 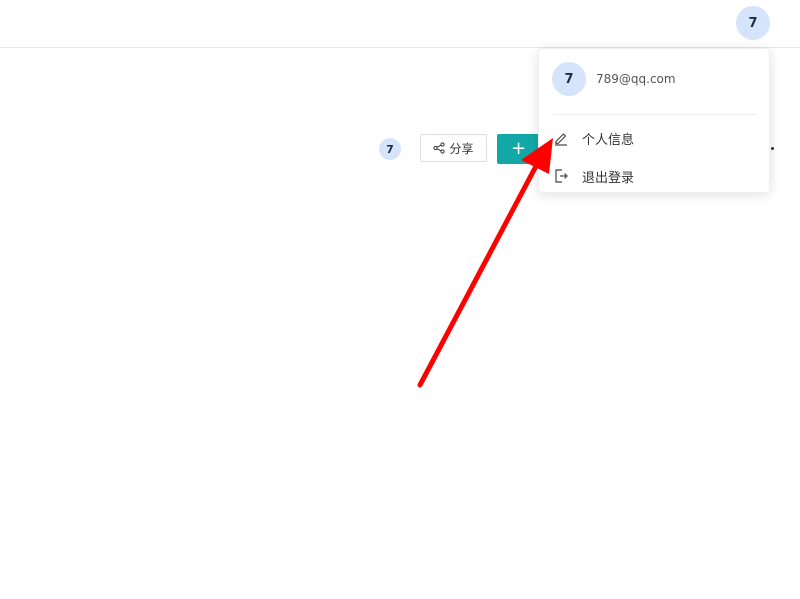 What do you see at coordinates (608, 140) in the screenshot?
I see `menu-item-profile-label: 个人信息` at bounding box center [608, 140].